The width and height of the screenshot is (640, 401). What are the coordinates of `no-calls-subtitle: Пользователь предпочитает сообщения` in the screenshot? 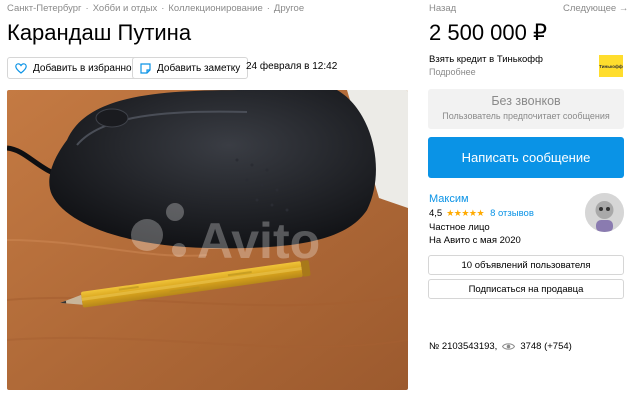 It's located at (526, 116).